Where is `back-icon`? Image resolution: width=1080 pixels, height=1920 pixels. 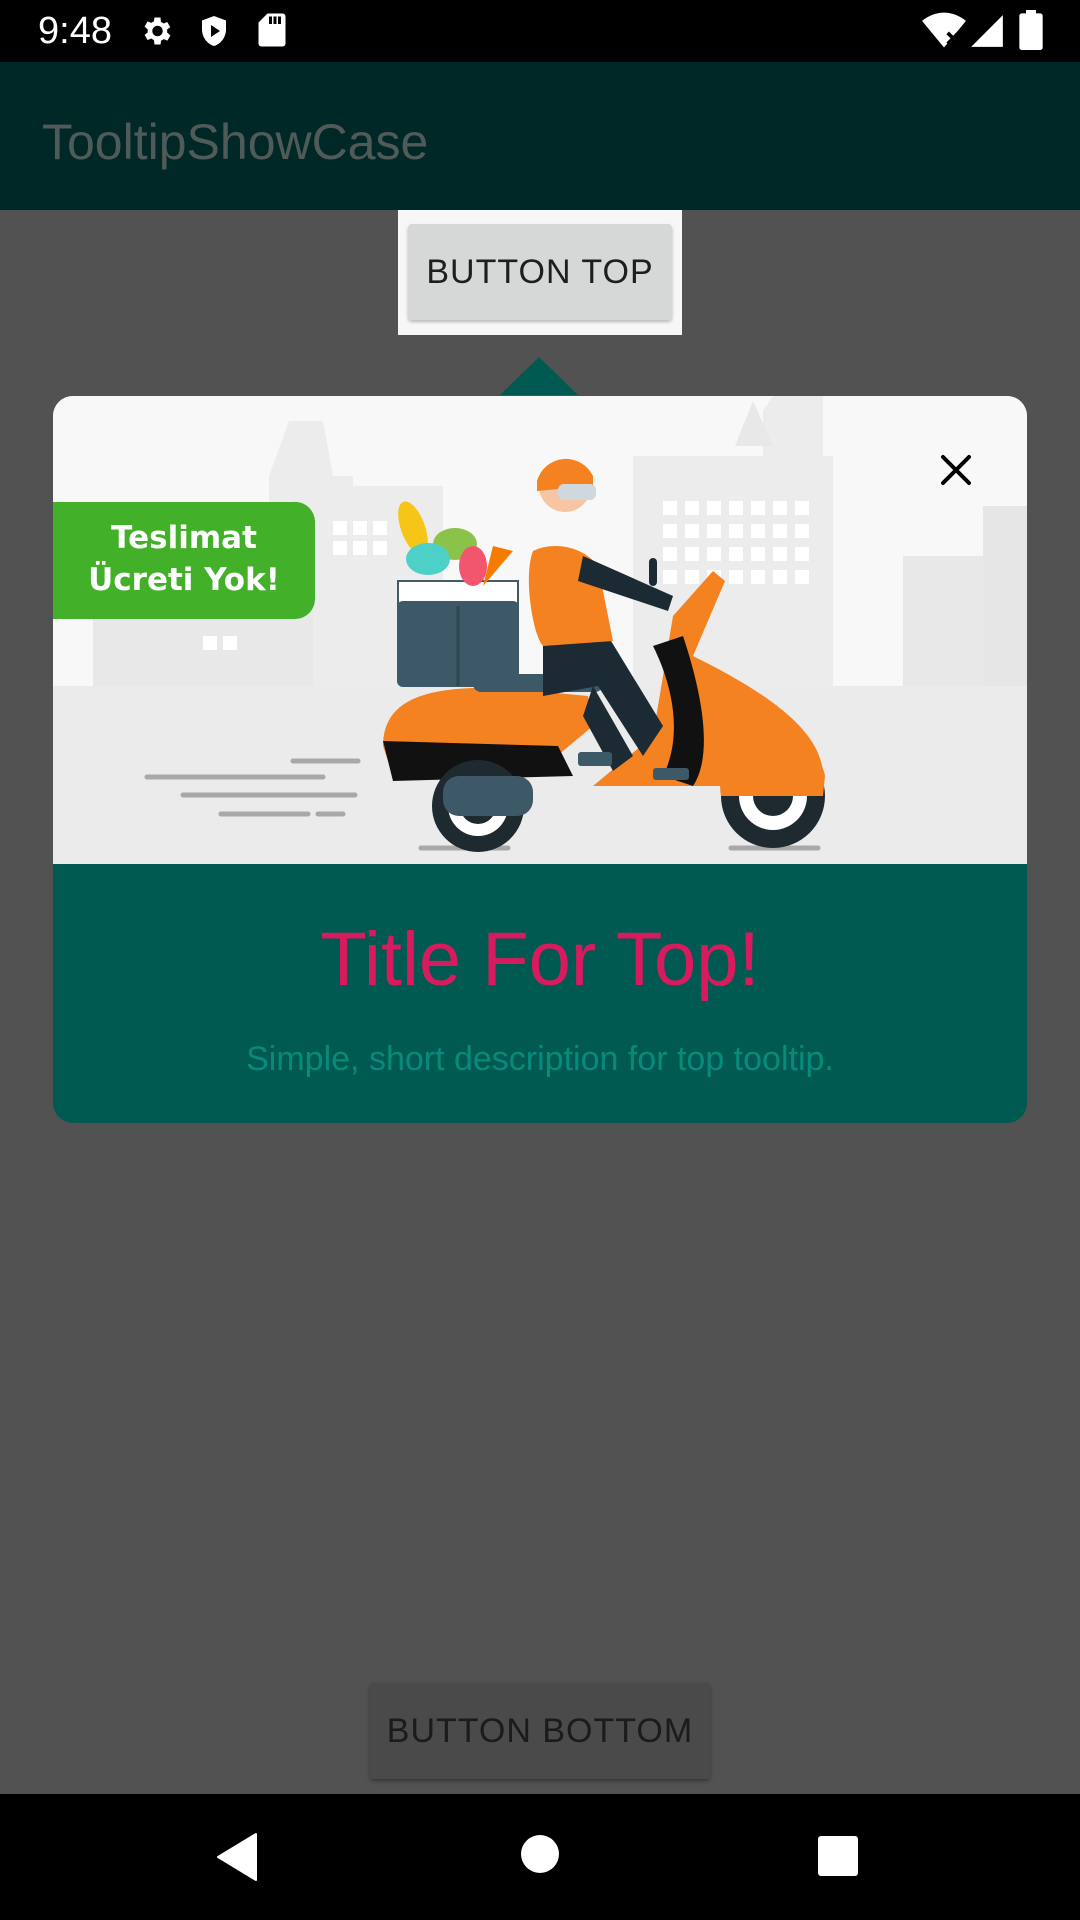 back-icon is located at coordinates (238, 1857).